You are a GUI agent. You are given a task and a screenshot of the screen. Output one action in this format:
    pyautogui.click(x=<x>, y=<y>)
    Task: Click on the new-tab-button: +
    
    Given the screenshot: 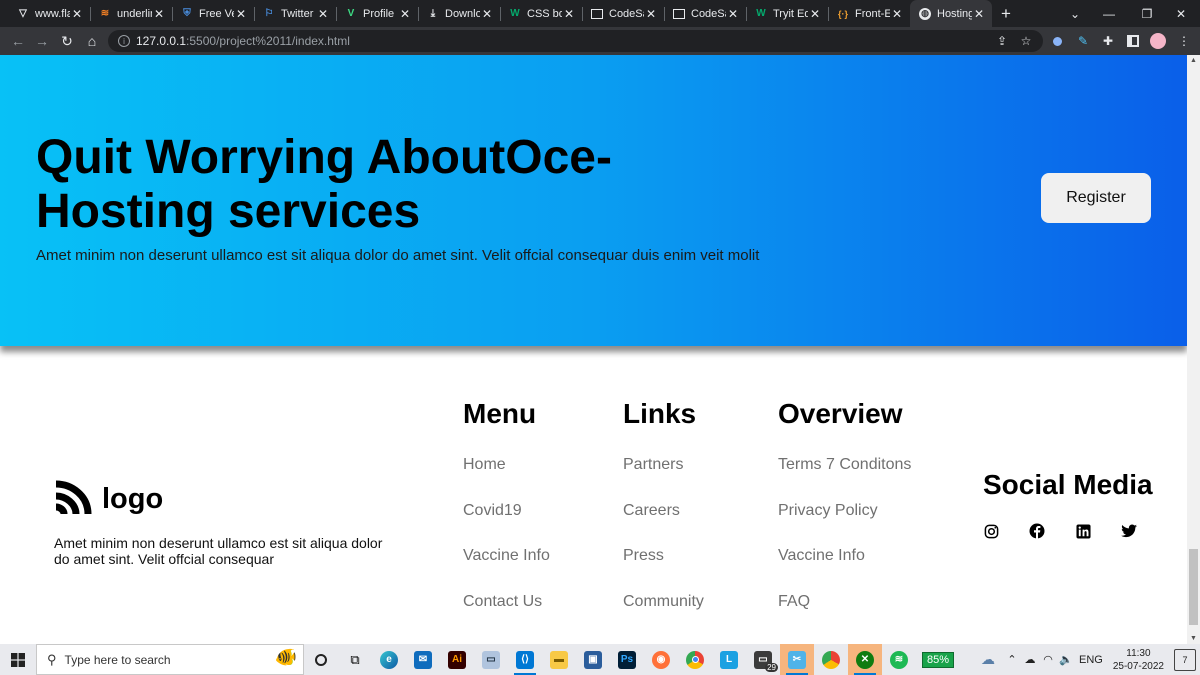 What is the action you would take?
    pyautogui.click(x=1006, y=13)
    